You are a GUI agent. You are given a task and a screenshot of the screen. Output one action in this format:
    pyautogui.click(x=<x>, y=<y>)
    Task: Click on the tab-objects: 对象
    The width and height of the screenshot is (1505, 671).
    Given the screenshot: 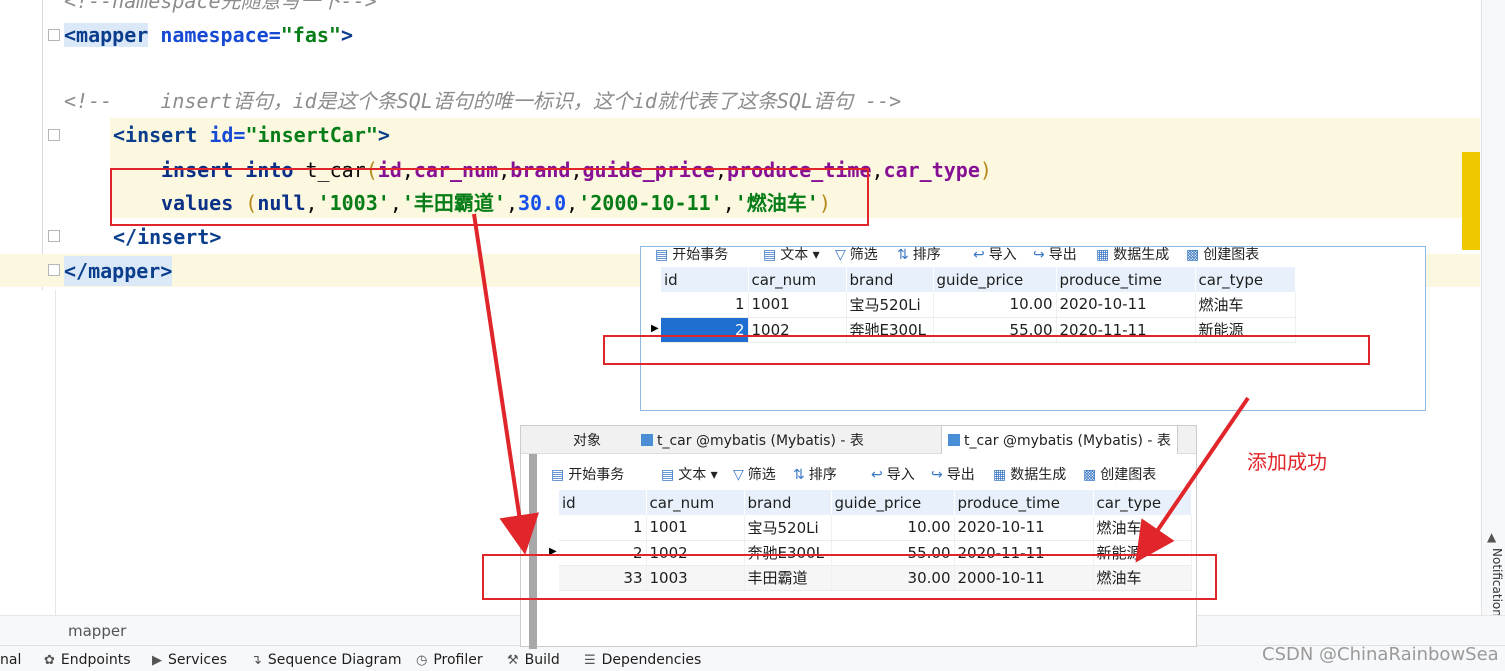 What is the action you would take?
    pyautogui.click(x=587, y=440)
    